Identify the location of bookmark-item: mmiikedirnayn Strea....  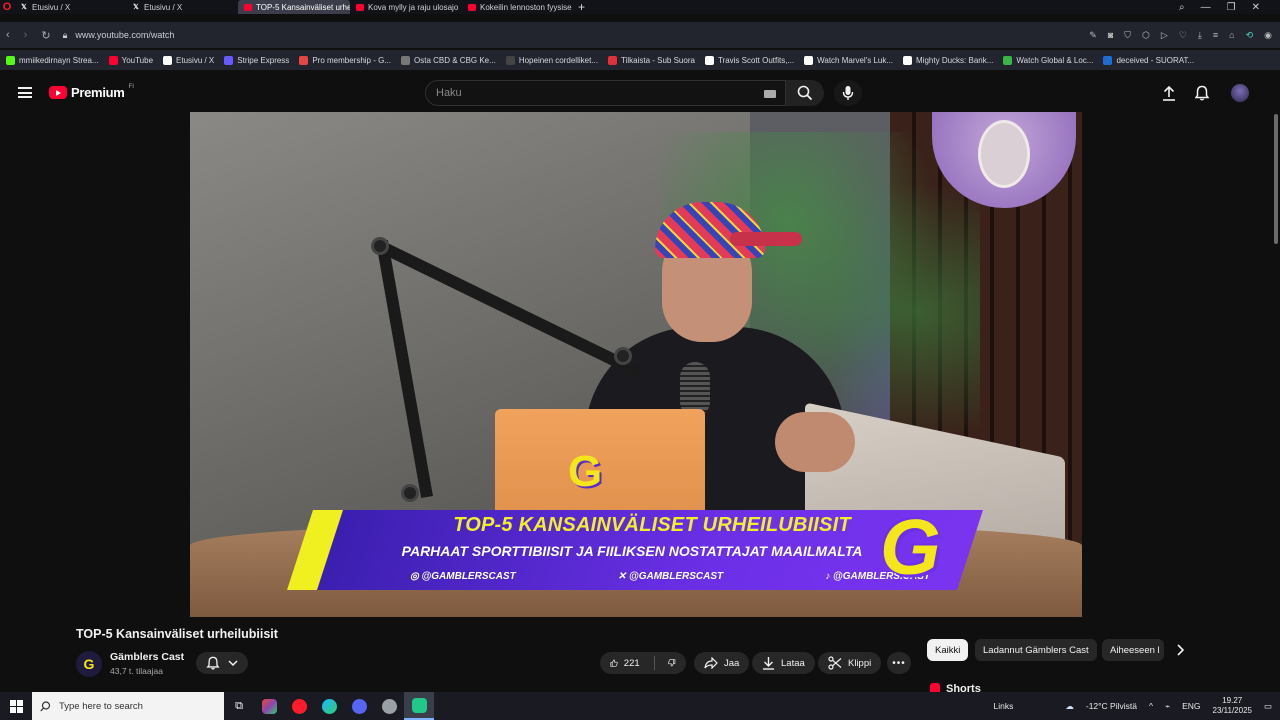
(52, 60).